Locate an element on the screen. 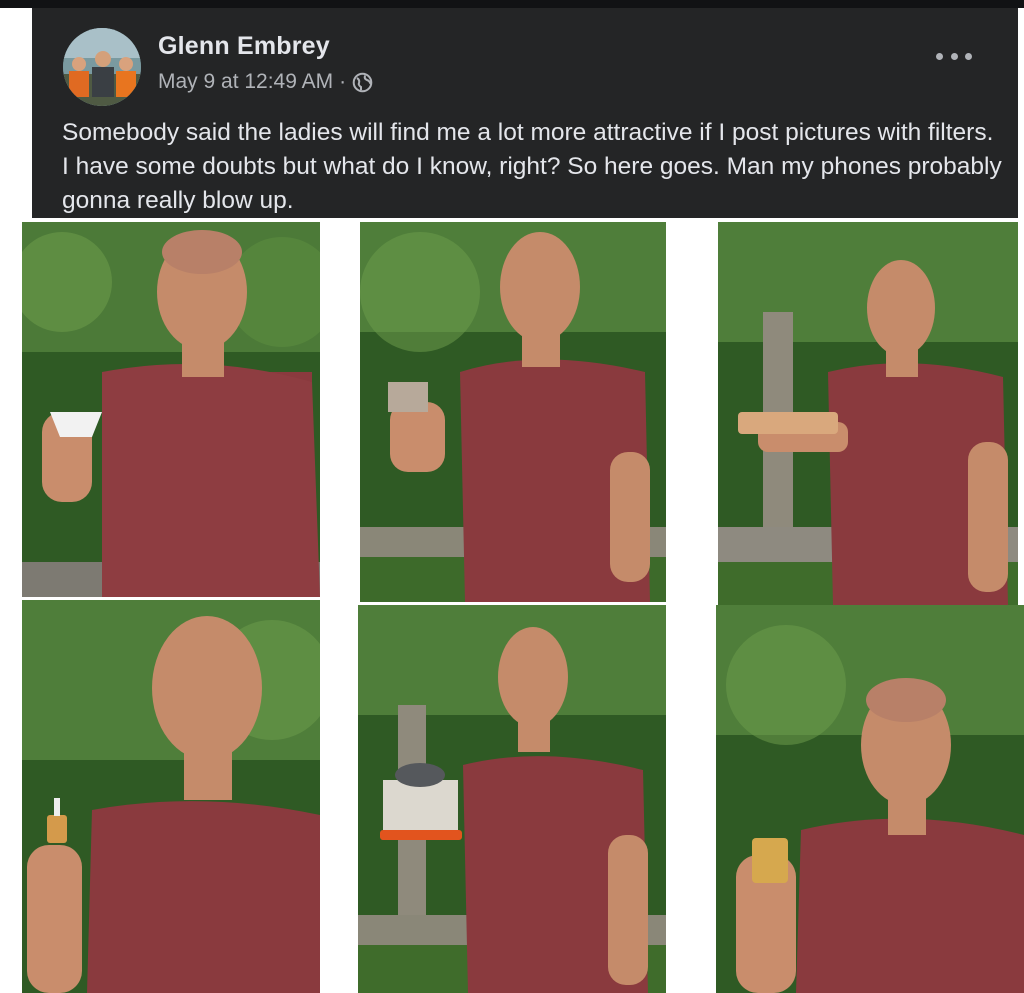 Image resolution: width=1024 pixels, height=993 pixels. photo-pleated-filter is located at coordinates (512, 799).